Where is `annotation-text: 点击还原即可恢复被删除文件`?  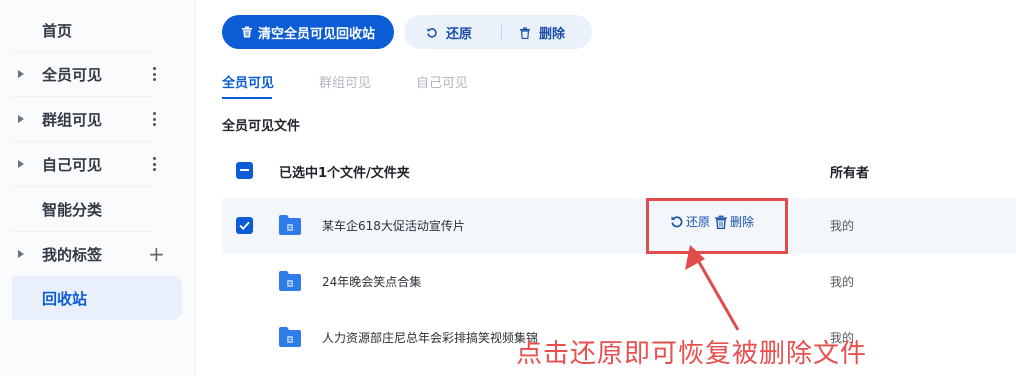
annotation-text: 点击还原即可恢复被删除文件 is located at coordinates (692, 354).